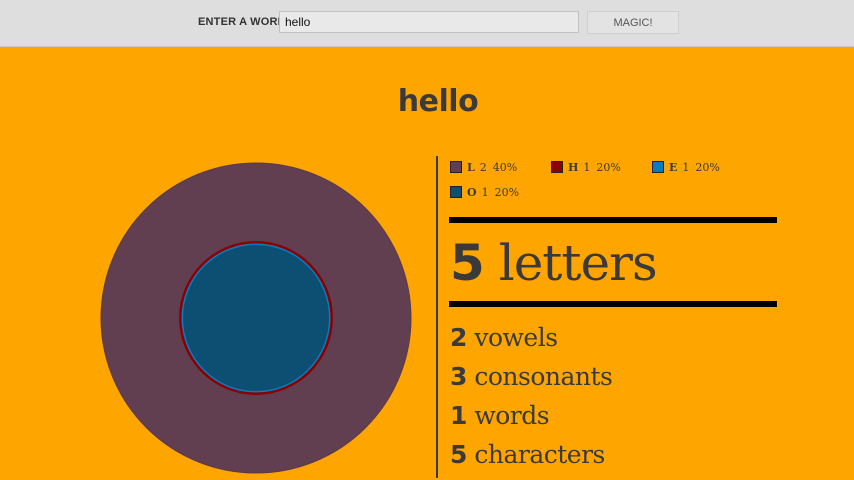  Describe the element at coordinates (512, 415) in the screenshot. I see `words-label: words` at that location.